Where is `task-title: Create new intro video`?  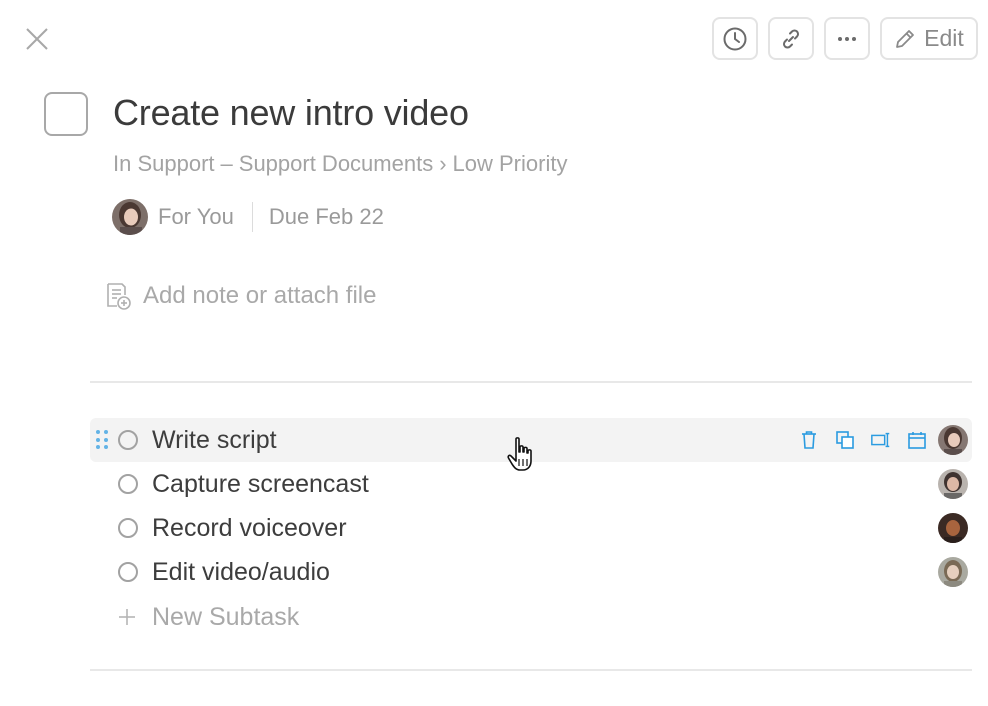
task-title: Create new intro video is located at coordinates (291, 113).